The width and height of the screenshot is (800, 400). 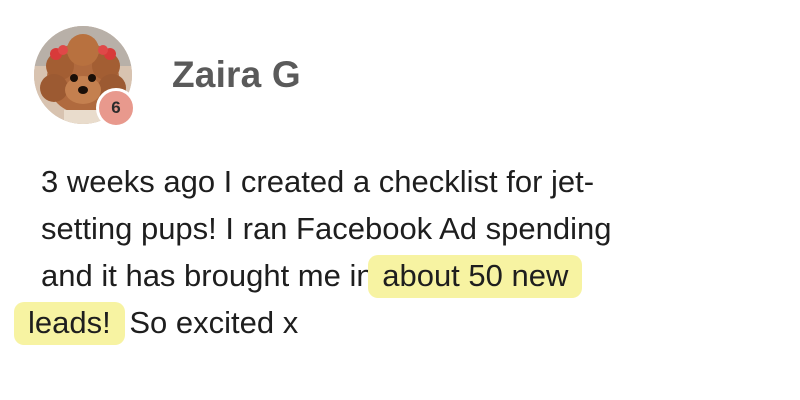 What do you see at coordinates (209, 322) in the screenshot?
I see `post-tail-text: So excited x` at bounding box center [209, 322].